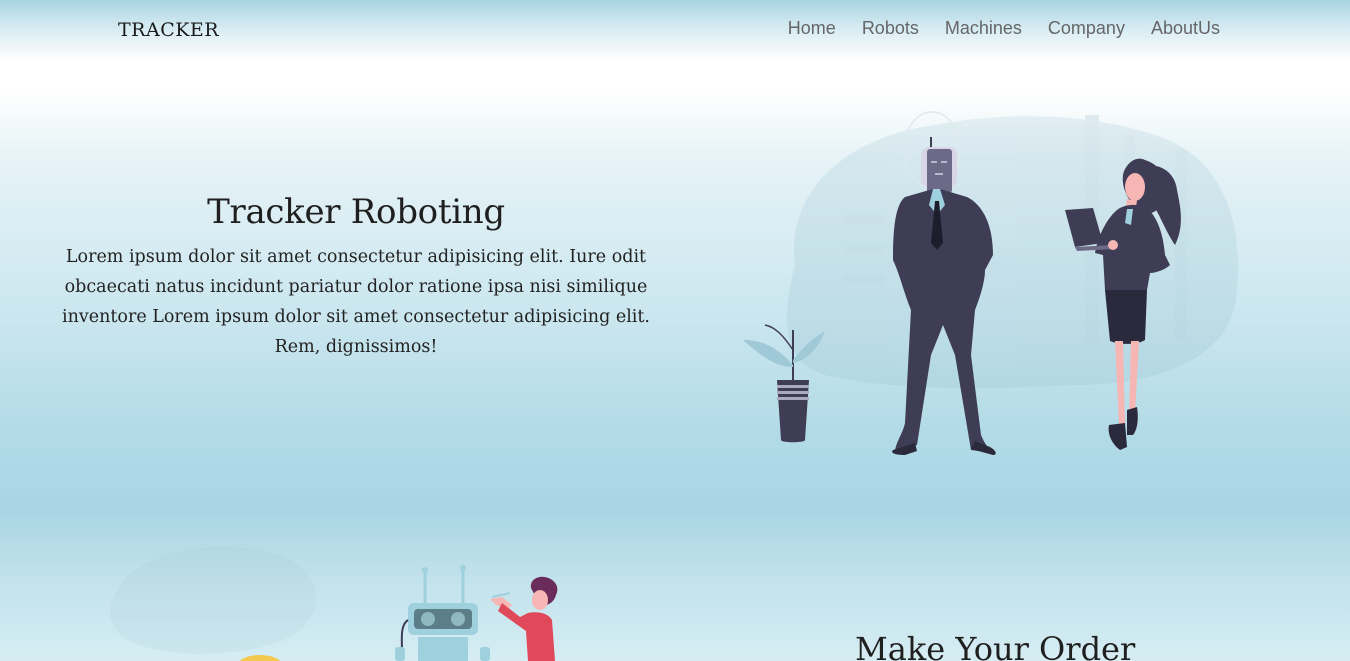 The width and height of the screenshot is (1350, 661). Describe the element at coordinates (1086, 28) in the screenshot. I see `nav-link-company: Company` at that location.